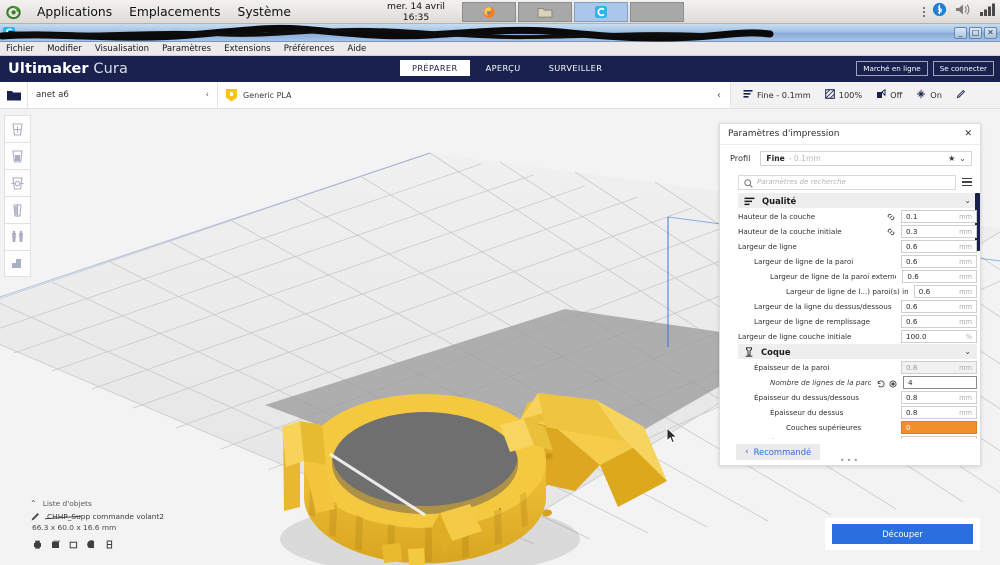  Describe the element at coordinates (902, 534) in the screenshot. I see `slice-button: Découper` at that location.